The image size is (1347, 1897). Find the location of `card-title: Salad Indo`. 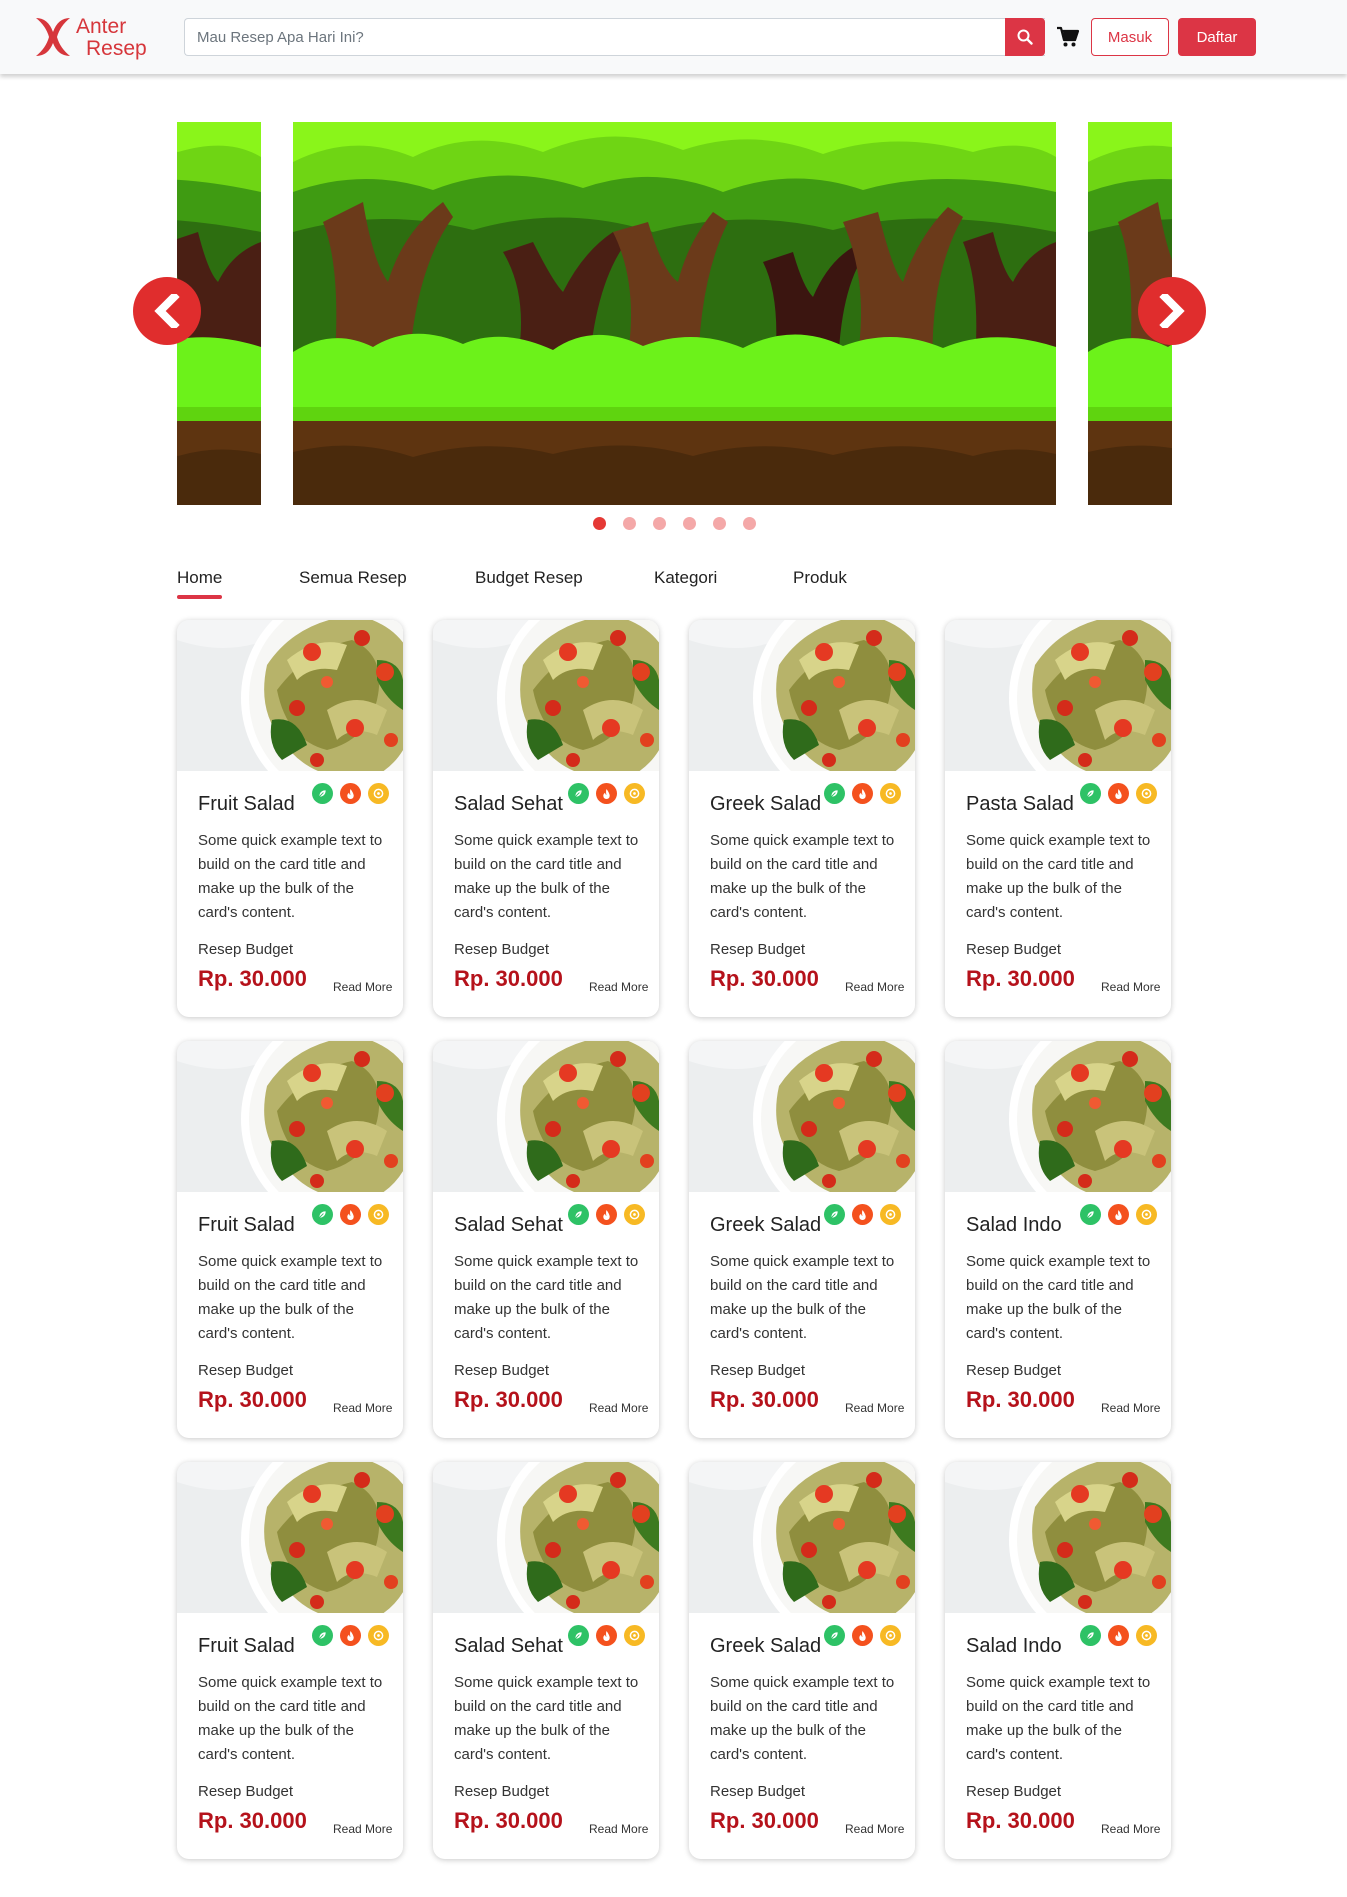

card-title: Salad Indo is located at coordinates (1014, 1225).